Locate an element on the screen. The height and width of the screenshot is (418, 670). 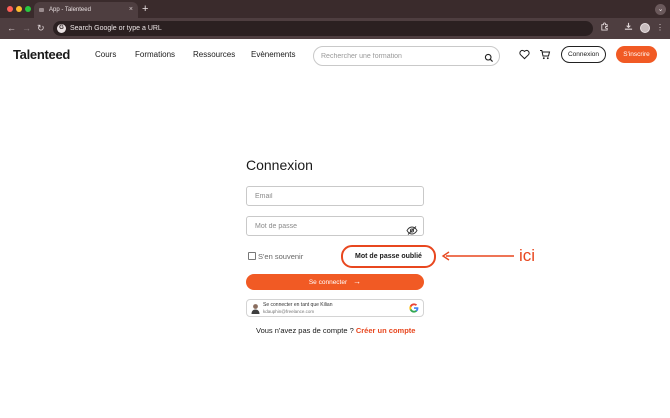
arrow-right-icon: → is located at coordinates (357, 281).